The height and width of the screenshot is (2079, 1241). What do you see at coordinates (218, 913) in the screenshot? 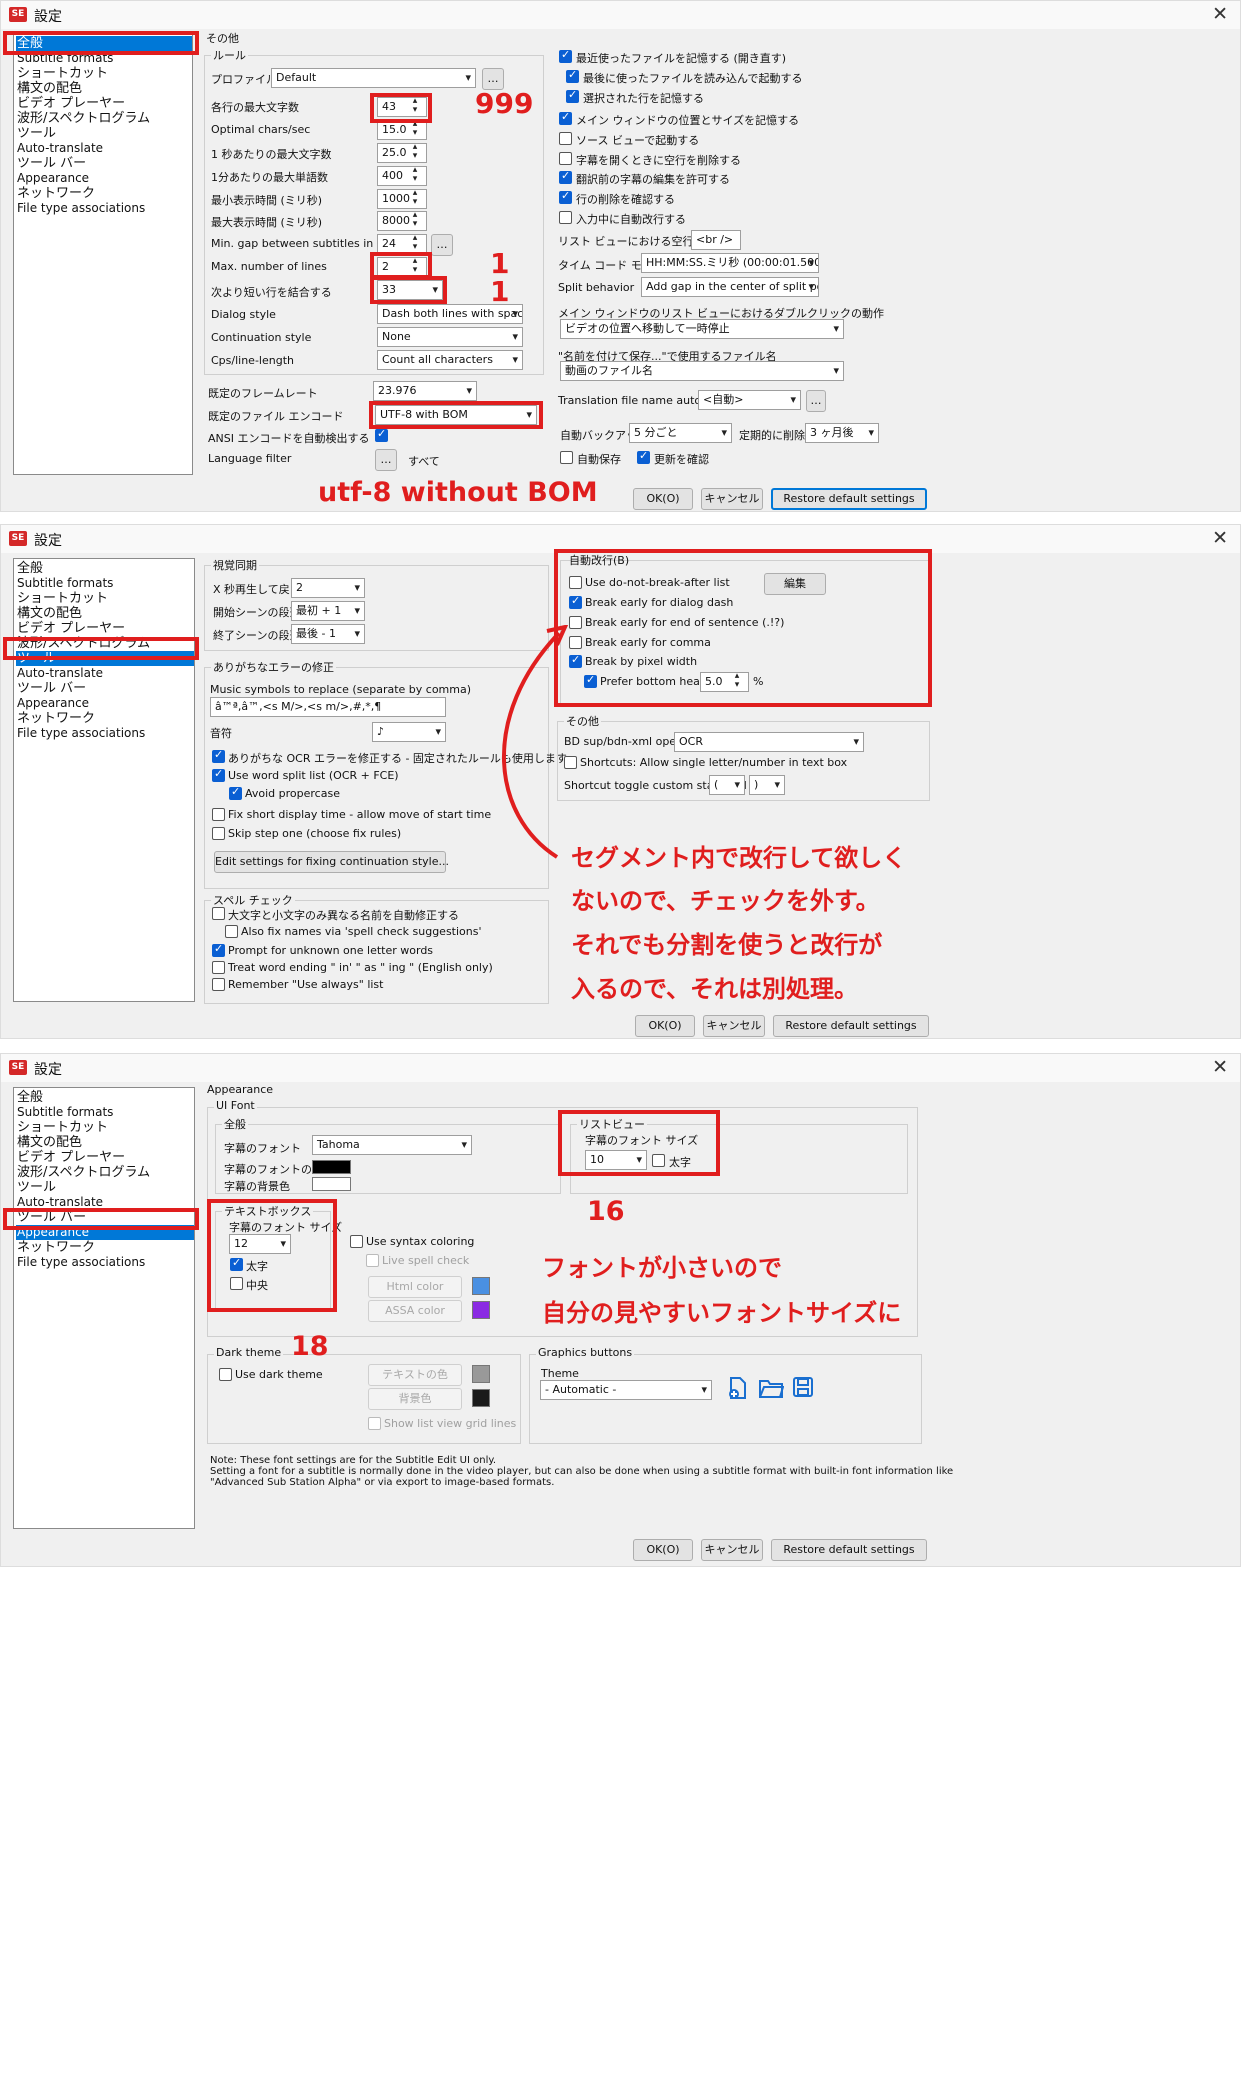
I see `fix-case-names-checkbox` at bounding box center [218, 913].